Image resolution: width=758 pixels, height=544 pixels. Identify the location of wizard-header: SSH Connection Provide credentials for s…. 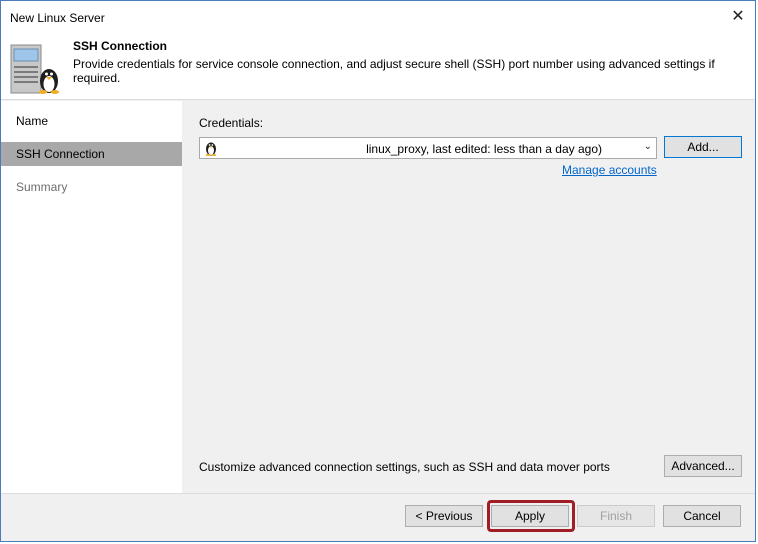
(378, 65).